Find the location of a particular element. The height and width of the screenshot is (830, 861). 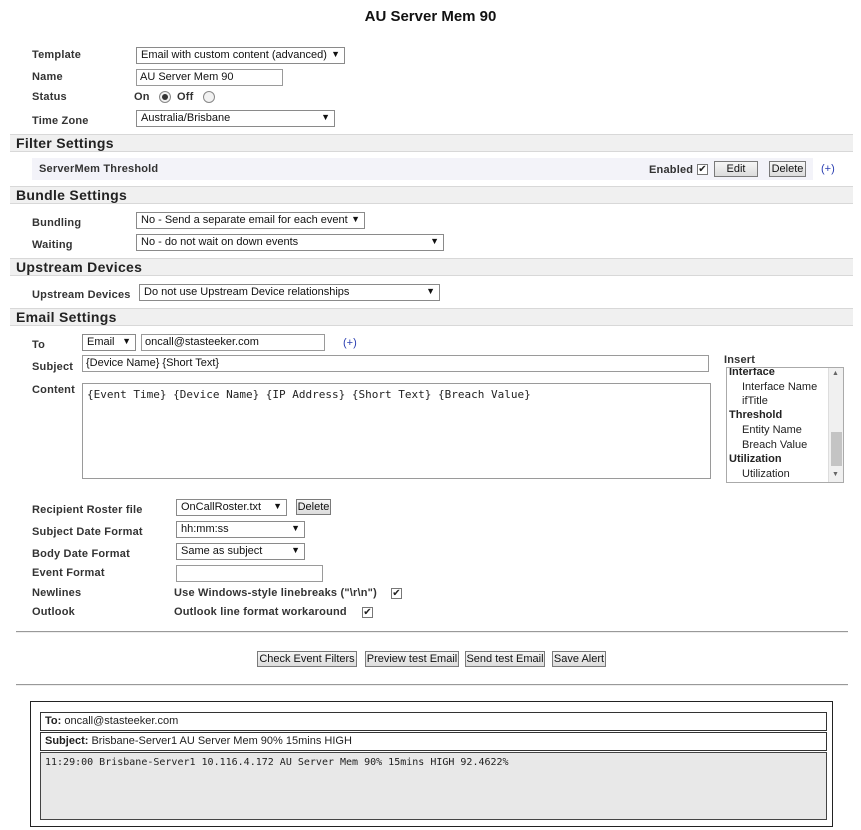

subject-label: Subject is located at coordinates (53, 367).